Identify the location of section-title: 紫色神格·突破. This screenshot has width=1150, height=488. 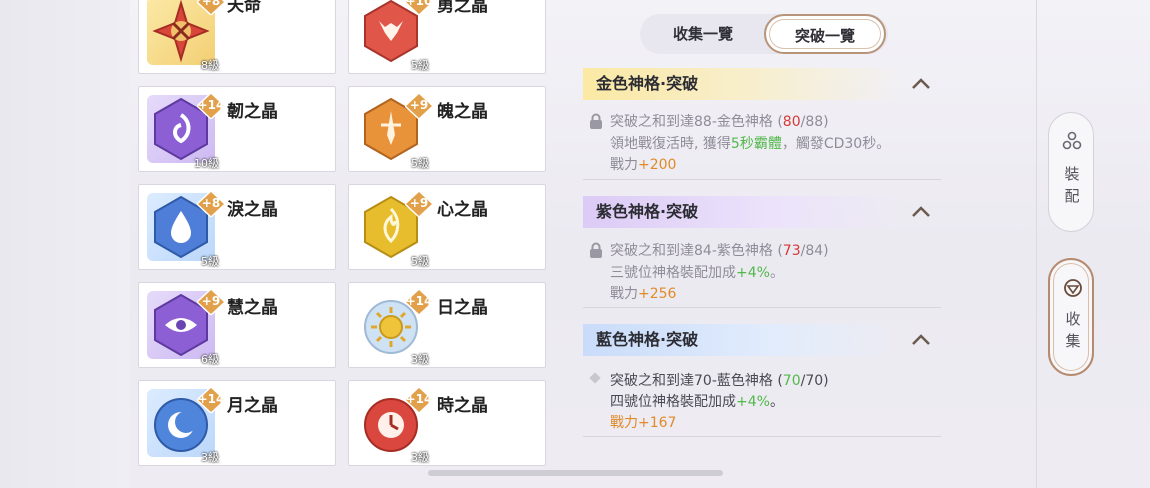
(647, 211).